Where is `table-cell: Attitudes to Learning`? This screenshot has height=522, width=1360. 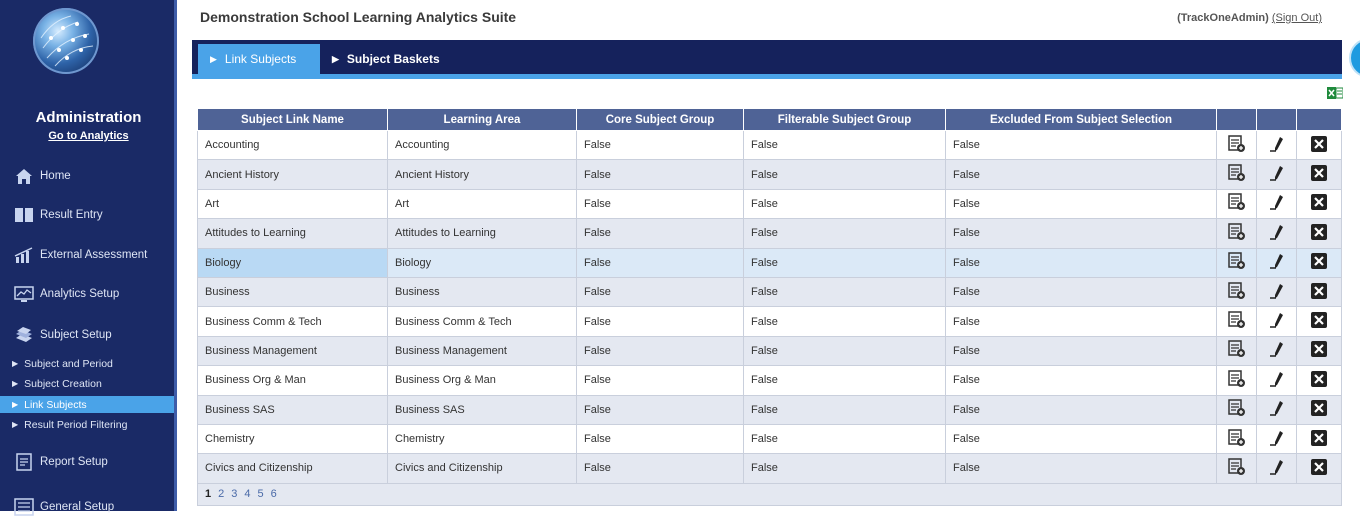 table-cell: Attitudes to Learning is located at coordinates (482, 233).